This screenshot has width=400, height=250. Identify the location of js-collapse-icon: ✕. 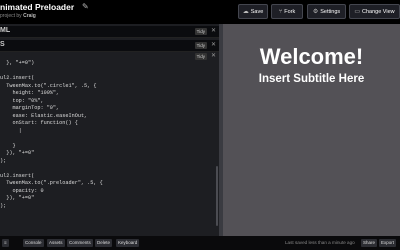
(213, 55).